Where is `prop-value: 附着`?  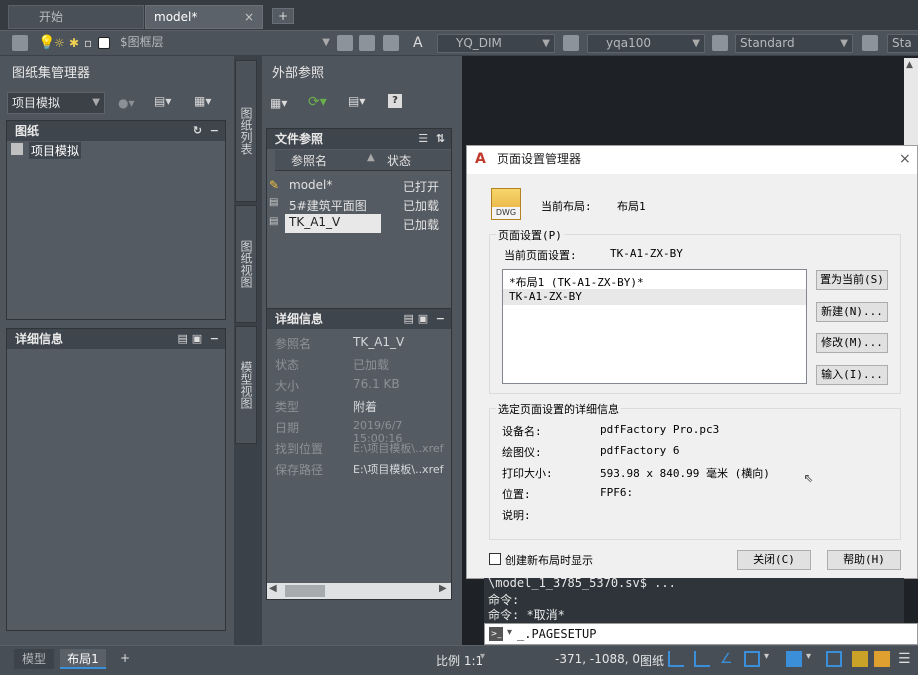 prop-value: 附着 is located at coordinates (365, 406).